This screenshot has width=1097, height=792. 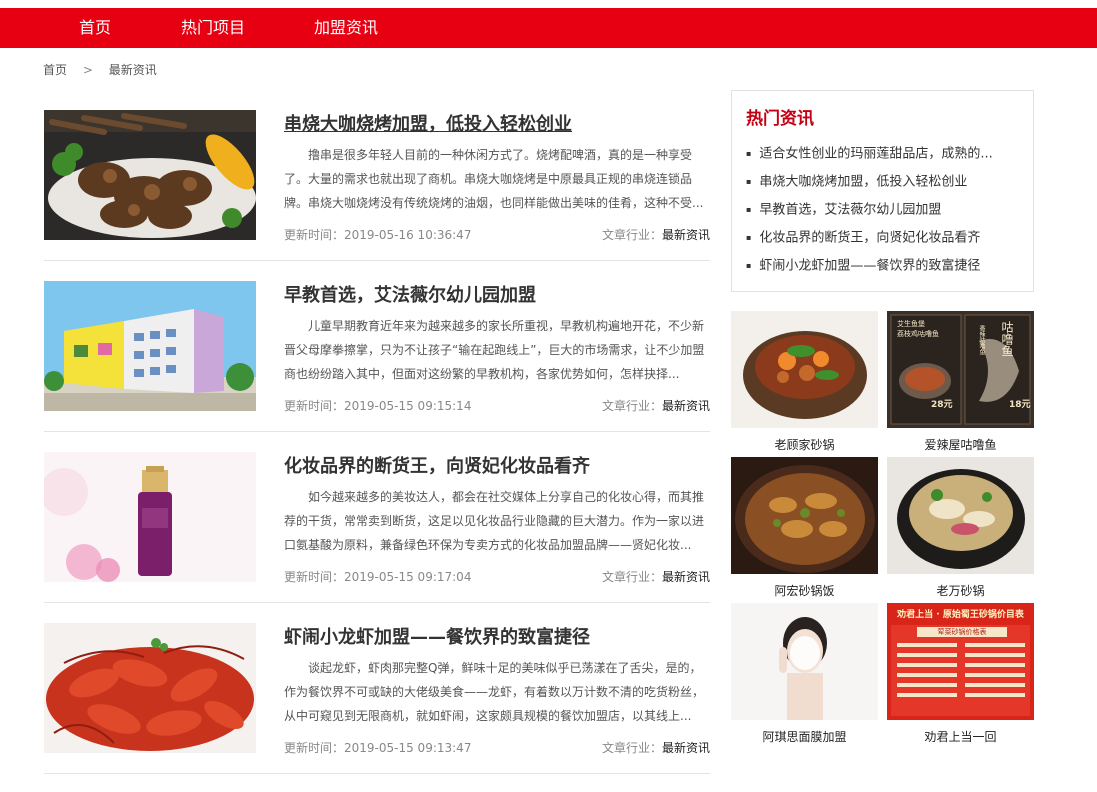 What do you see at coordinates (804, 369) in the screenshot?
I see `gallery-image-clay-pot` at bounding box center [804, 369].